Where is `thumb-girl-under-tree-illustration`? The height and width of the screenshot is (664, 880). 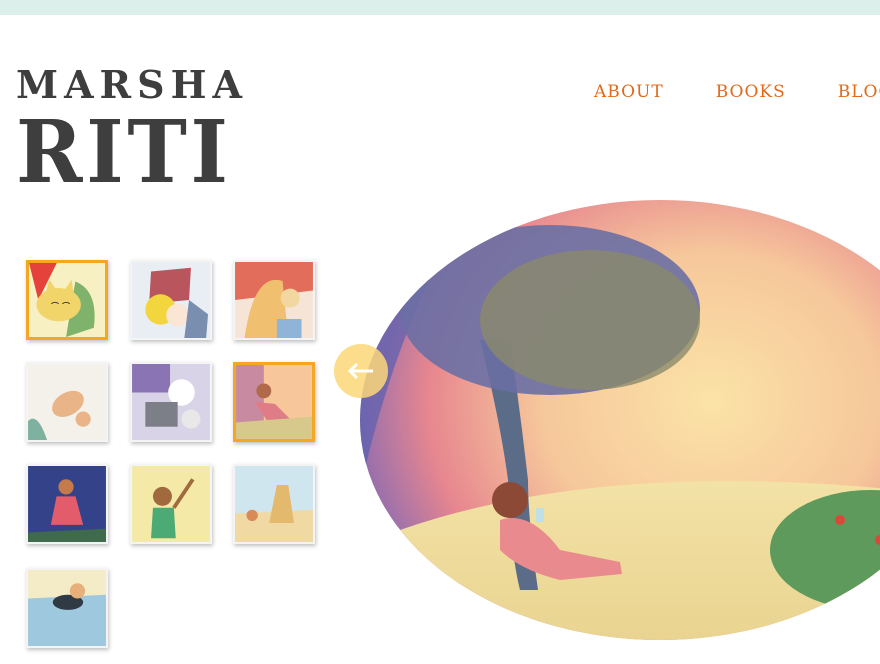 thumb-girl-under-tree-illustration is located at coordinates (274, 402).